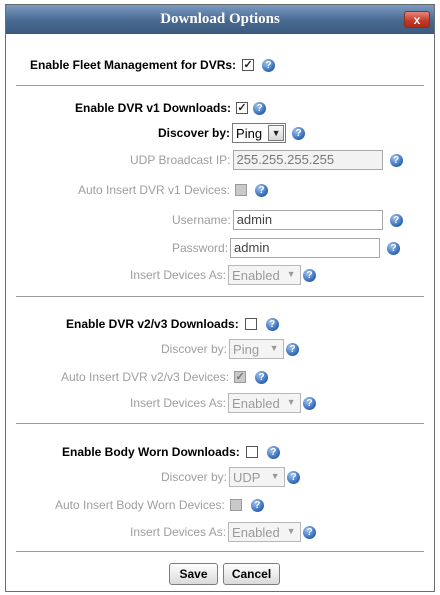 The height and width of the screenshot is (595, 440). What do you see at coordinates (246, 349) in the screenshot?
I see `dvr23-discover-value: Ping` at bounding box center [246, 349].